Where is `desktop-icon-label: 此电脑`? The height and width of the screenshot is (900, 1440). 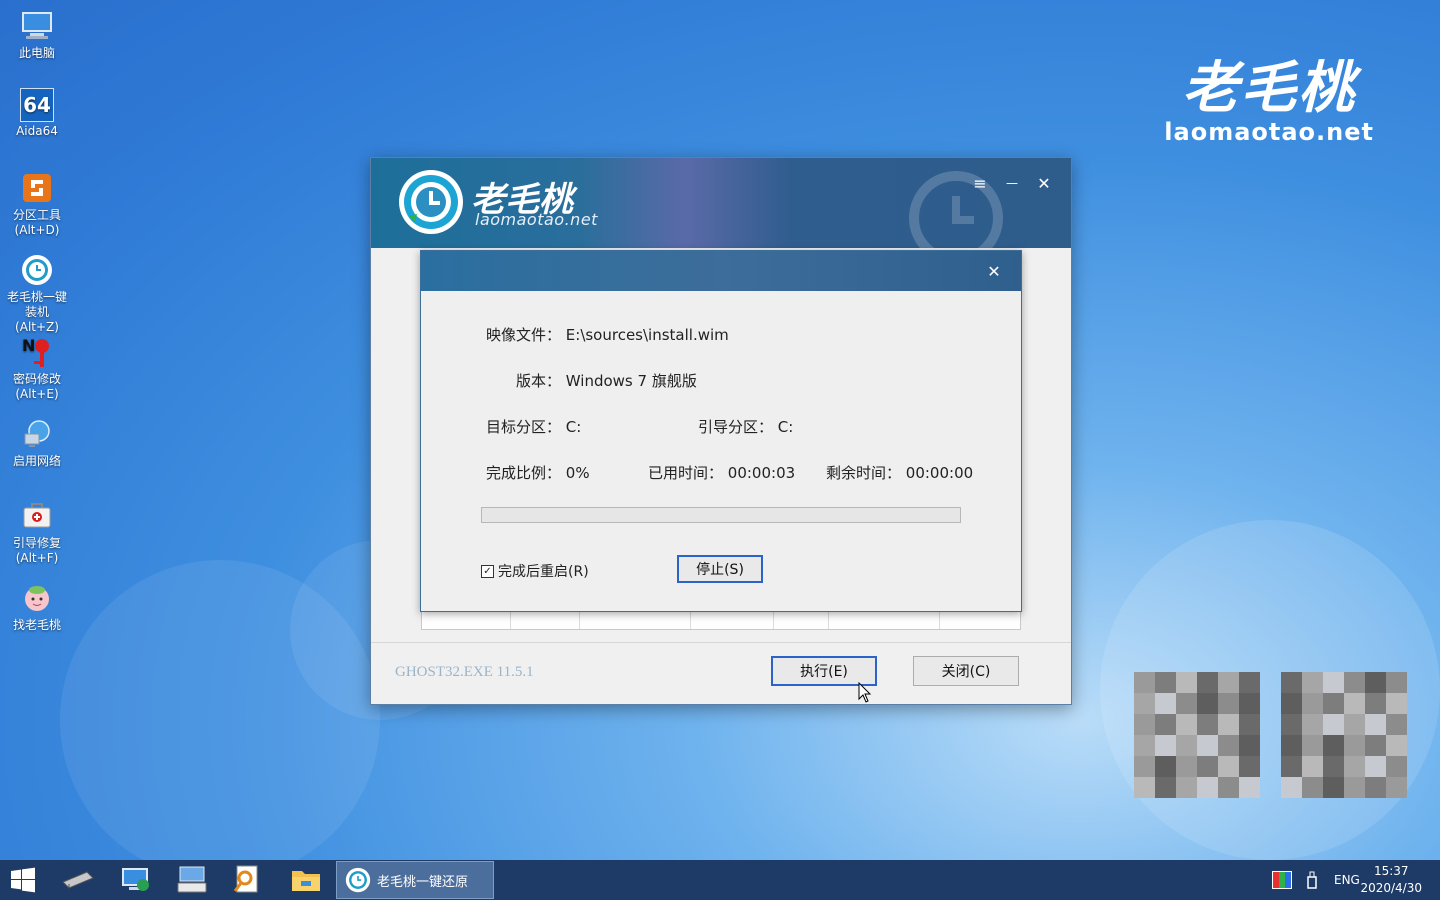
desktop-icon-label: 此电脑 is located at coordinates (36, 53).